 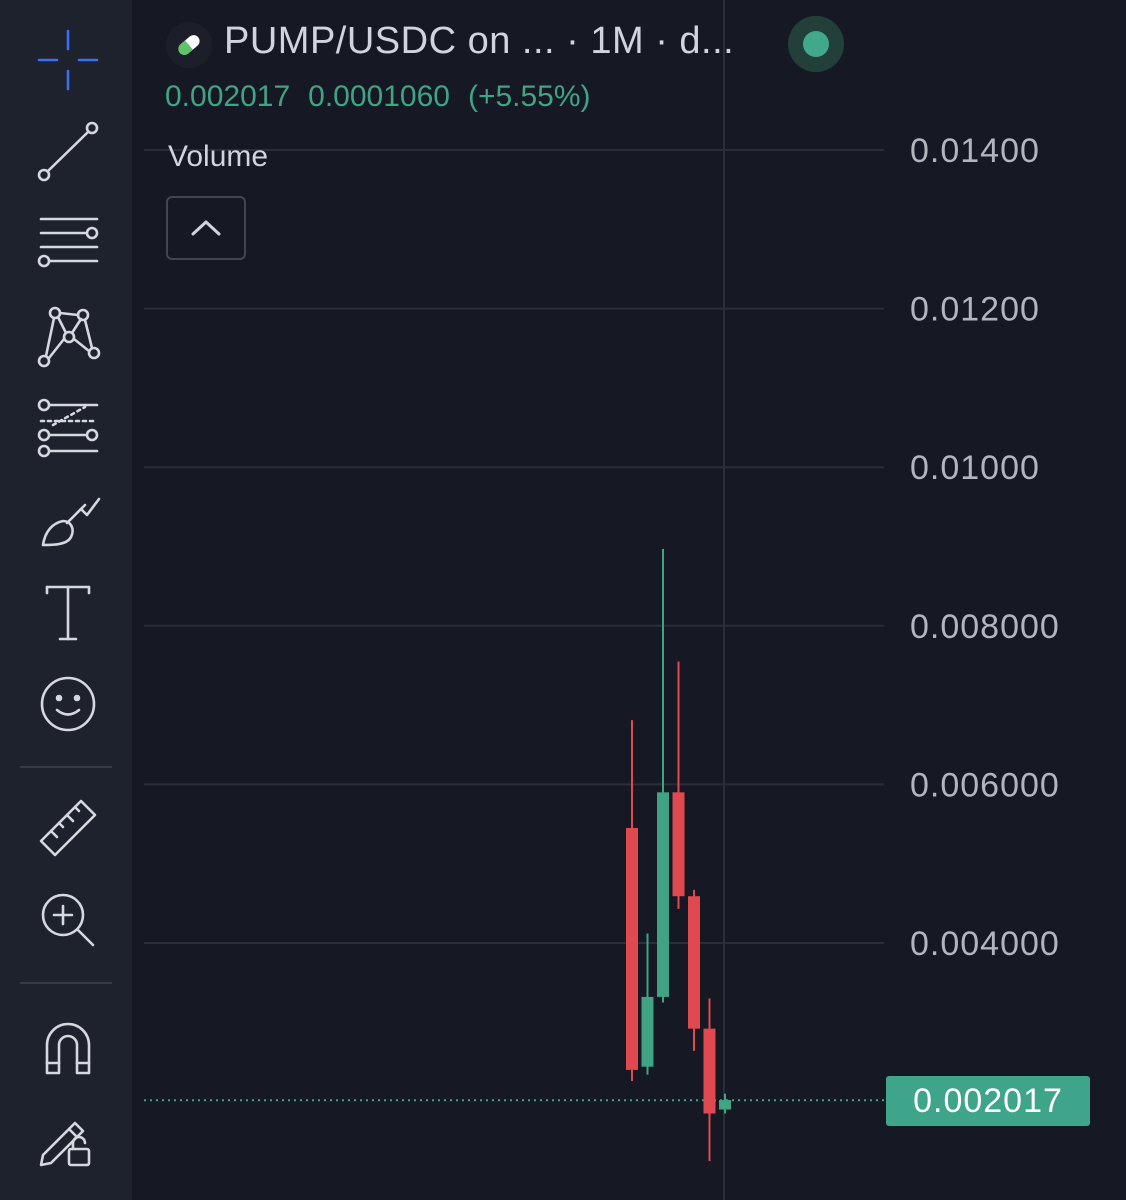 I want to click on price-legend: 0.002017 0.0001060 (+5.55%), so click(x=387, y=97).